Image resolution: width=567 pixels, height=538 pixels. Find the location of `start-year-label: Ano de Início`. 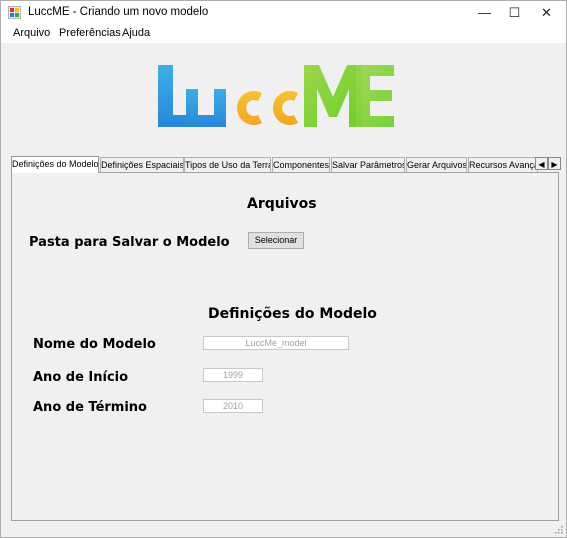

start-year-label: Ano de Início is located at coordinates (81, 377).